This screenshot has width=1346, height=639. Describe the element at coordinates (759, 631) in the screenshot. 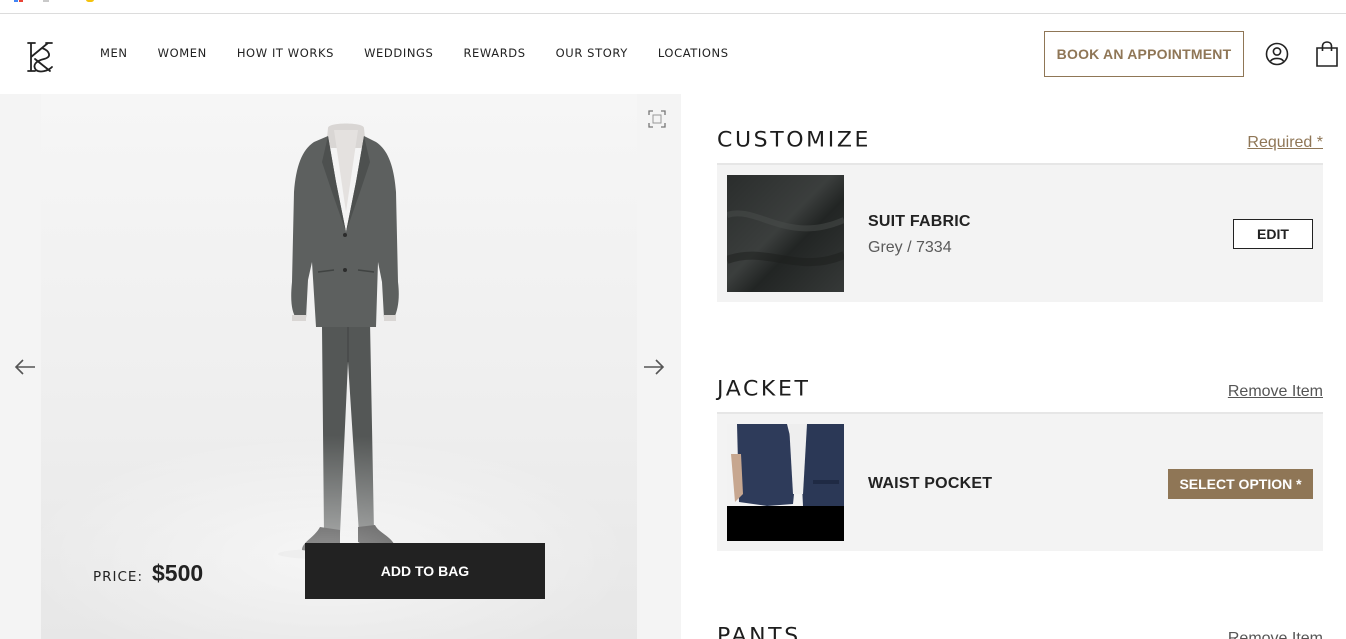

I see `pants-section-title: PANTS` at that location.